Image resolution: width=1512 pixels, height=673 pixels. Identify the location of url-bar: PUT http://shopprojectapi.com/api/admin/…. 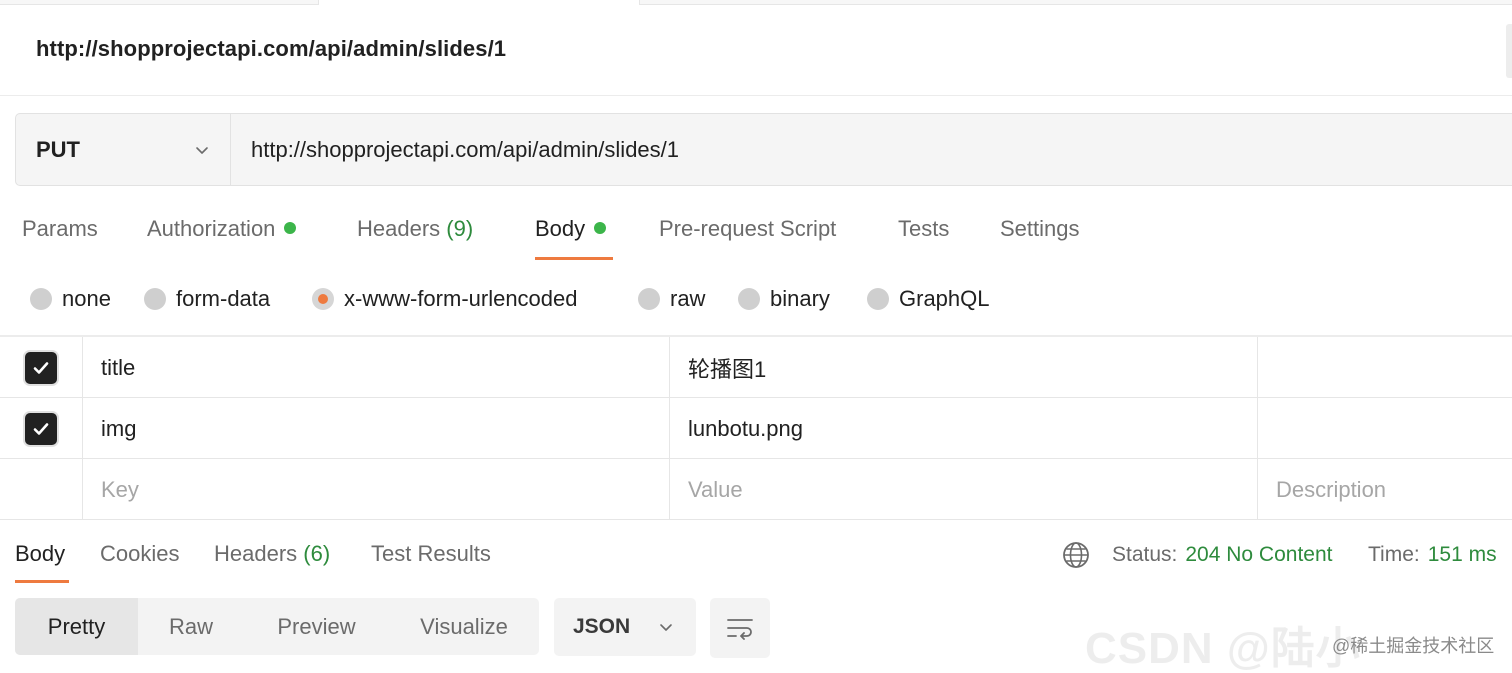
(763, 149).